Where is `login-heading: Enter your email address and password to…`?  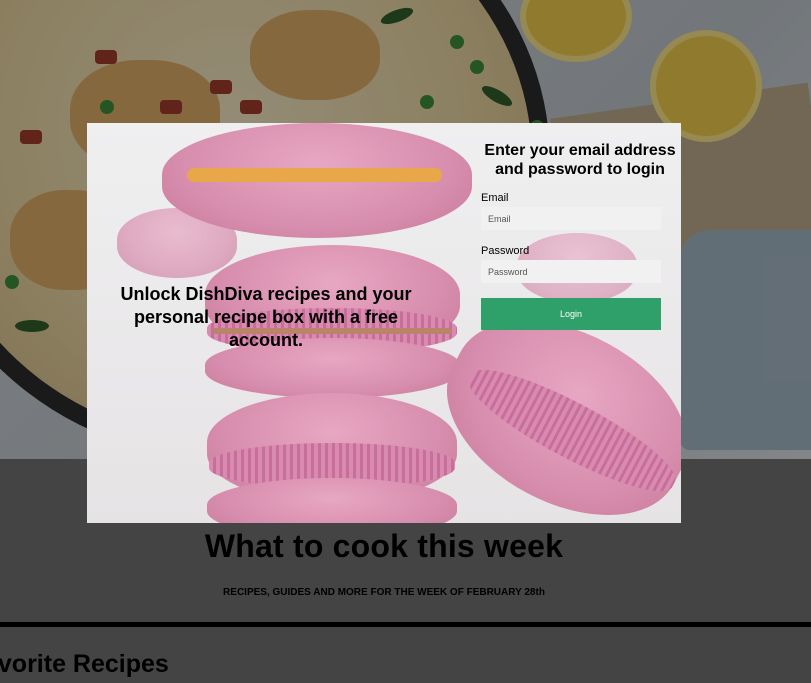
login-heading: Enter your email address and password to… is located at coordinates (580, 160).